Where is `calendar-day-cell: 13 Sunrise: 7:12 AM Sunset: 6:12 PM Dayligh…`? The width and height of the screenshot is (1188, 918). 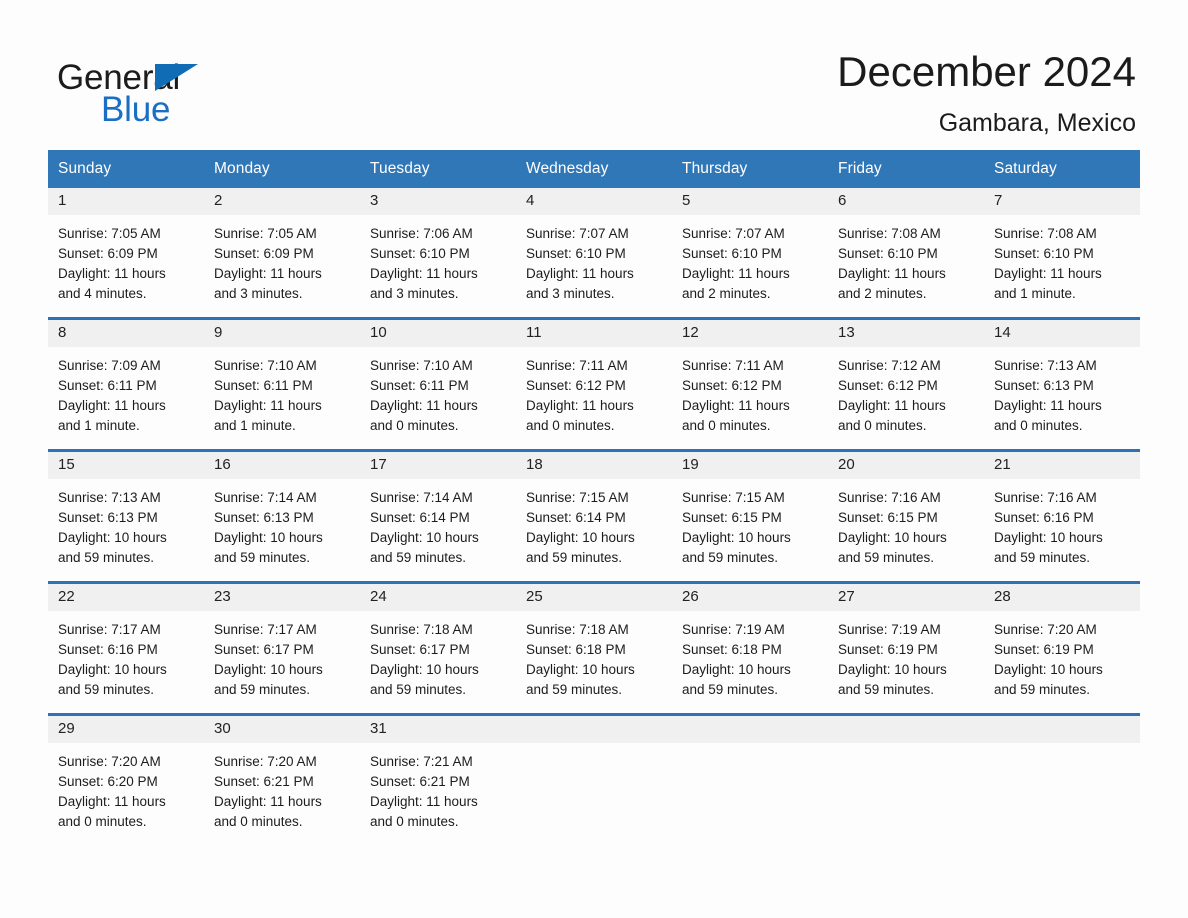 calendar-day-cell: 13 Sunrise: 7:12 AM Sunset: 6:12 PM Dayligh… is located at coordinates (906, 378).